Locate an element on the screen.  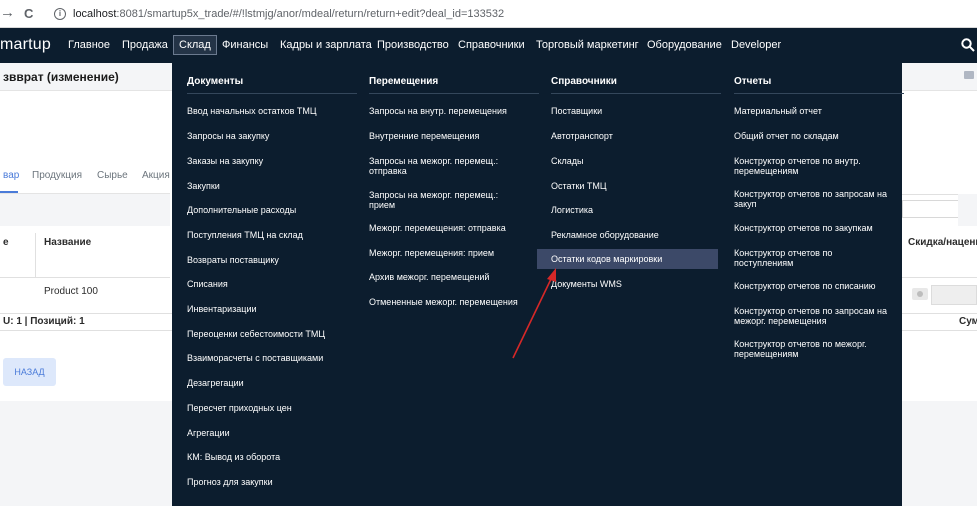
menu-item: Логистика is located at coordinates (633, 210).